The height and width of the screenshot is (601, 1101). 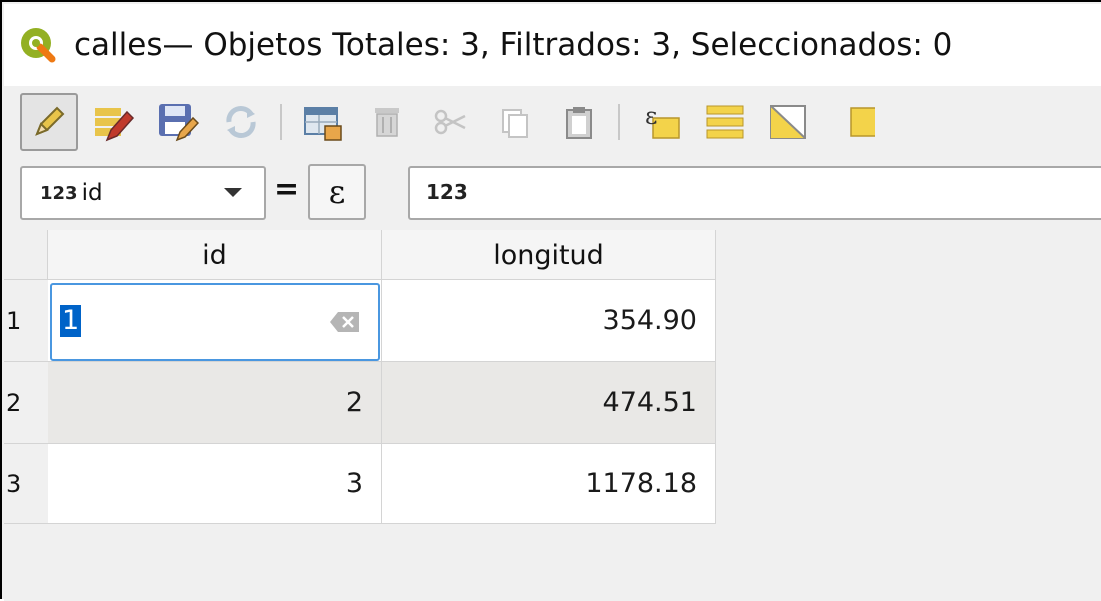 I want to click on deselect-all-button, so click(x=853, y=122).